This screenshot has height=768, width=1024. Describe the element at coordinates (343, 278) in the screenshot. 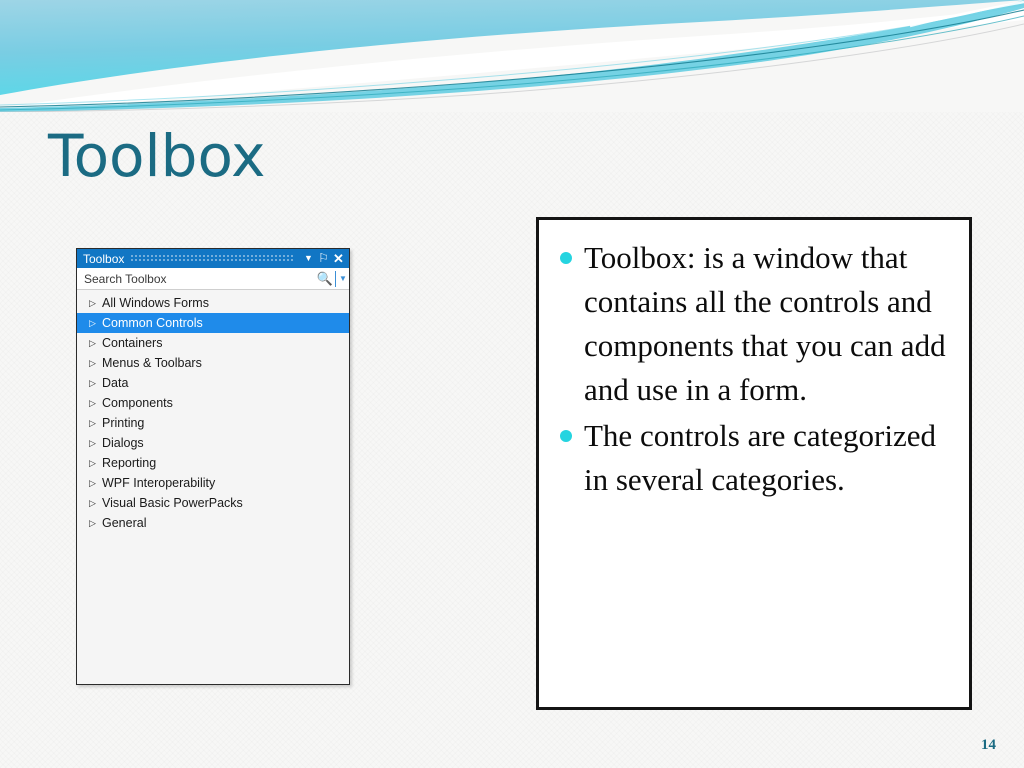

I see `search-dropdown-icon: ▼` at that location.